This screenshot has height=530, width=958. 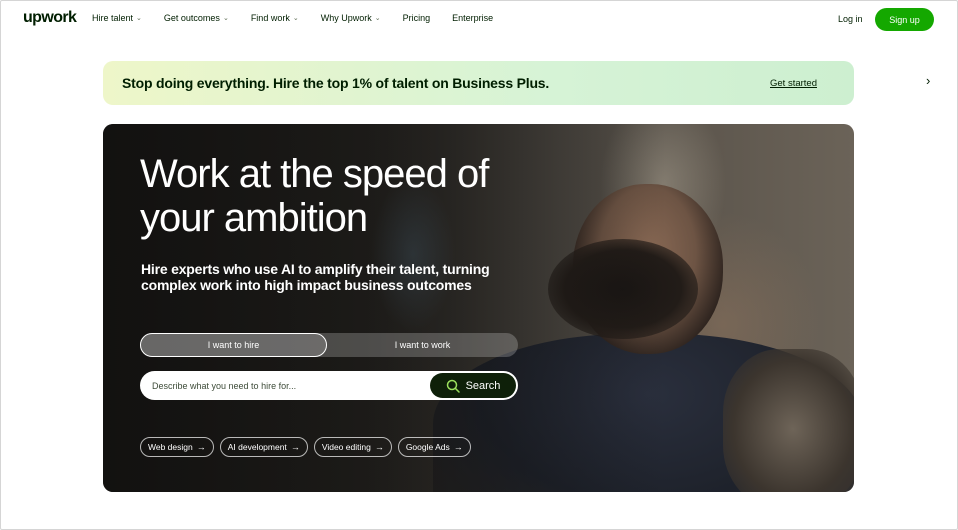 What do you see at coordinates (346, 447) in the screenshot?
I see `chip-label: Video editing` at bounding box center [346, 447].